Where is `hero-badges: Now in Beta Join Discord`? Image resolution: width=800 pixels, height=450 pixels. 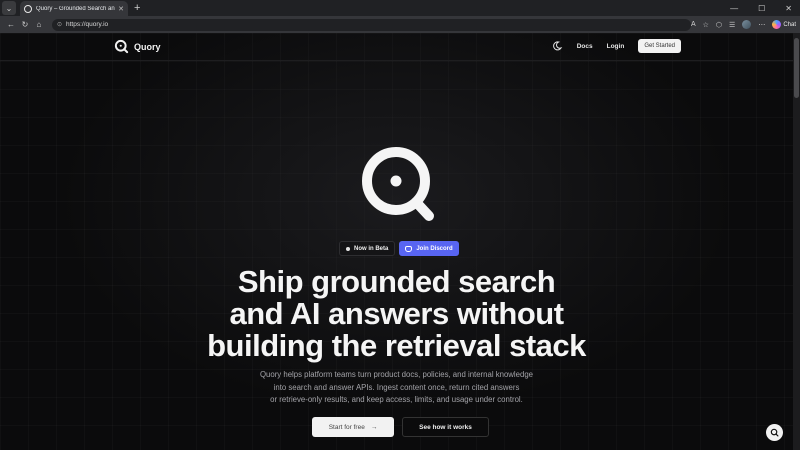 hero-badges: Now in Beta Join Discord is located at coordinates (399, 248).